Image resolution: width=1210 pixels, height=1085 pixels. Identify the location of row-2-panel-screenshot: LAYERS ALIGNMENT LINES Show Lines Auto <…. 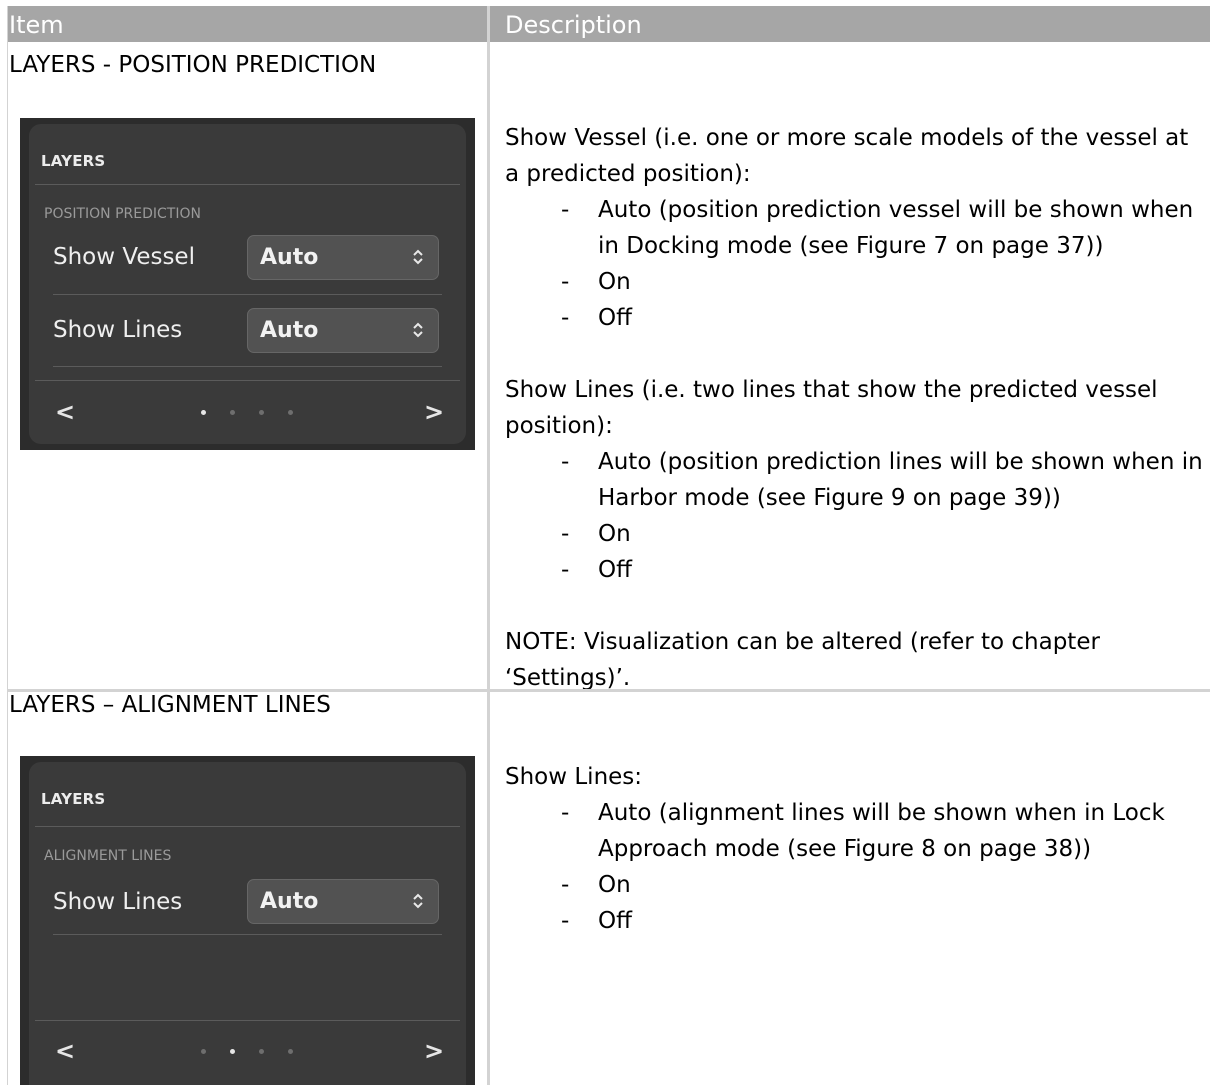
(247, 920).